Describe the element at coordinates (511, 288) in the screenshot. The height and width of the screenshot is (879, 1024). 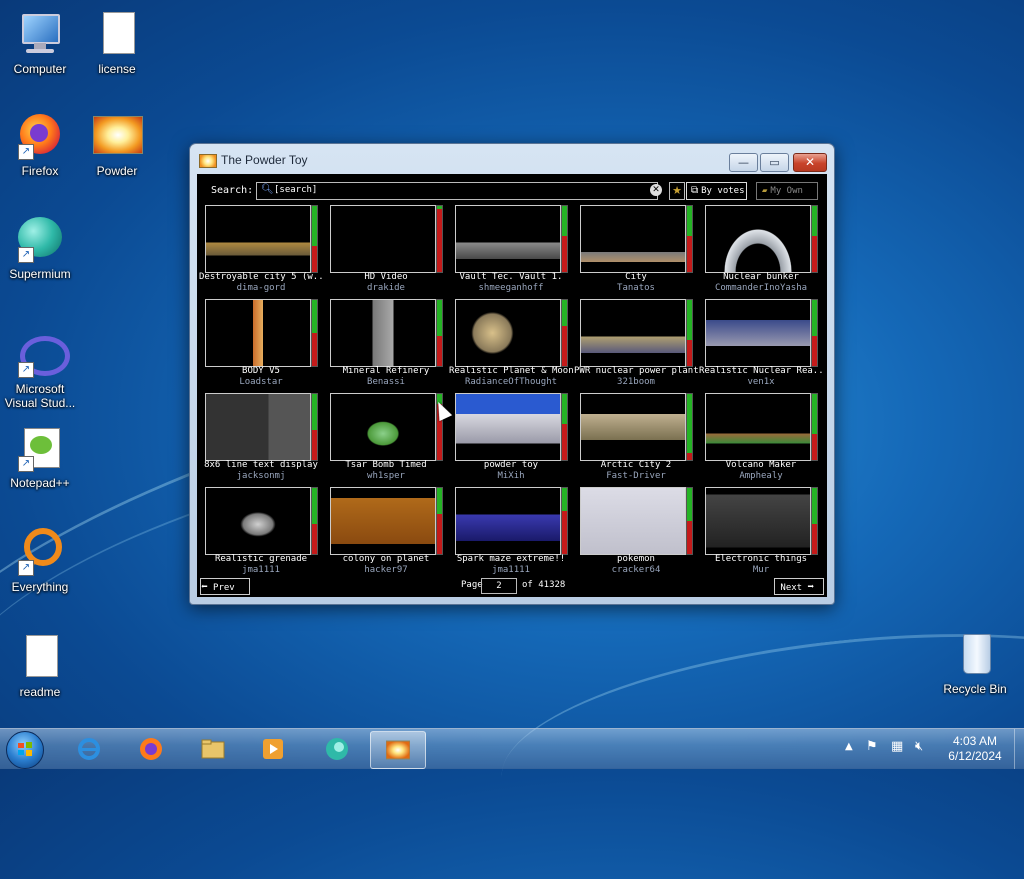
I see `save-author: shmeeganhoff` at that location.